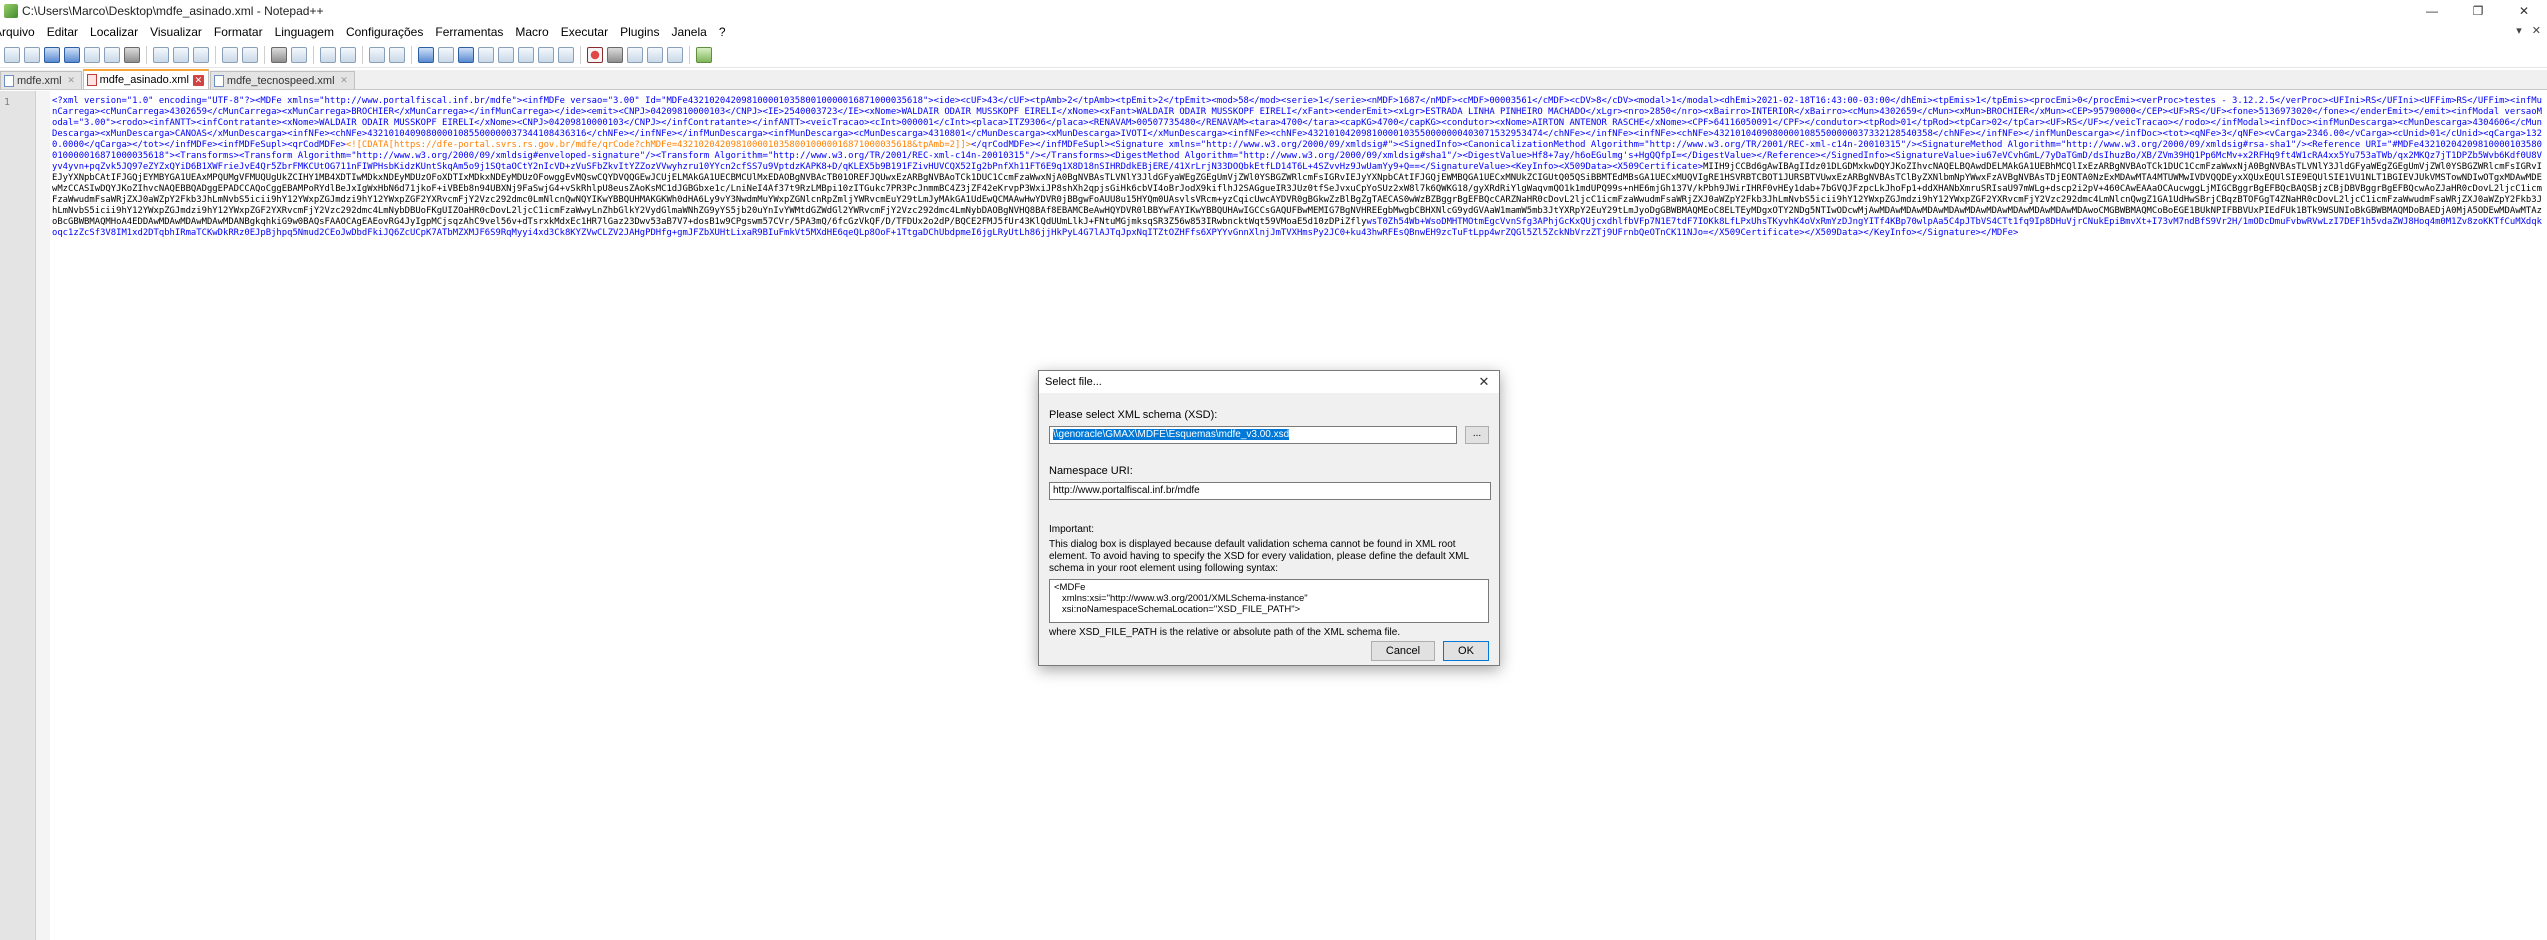 This screenshot has width=2547, height=940. I want to click on sync-vertical-icon, so click(377, 54).